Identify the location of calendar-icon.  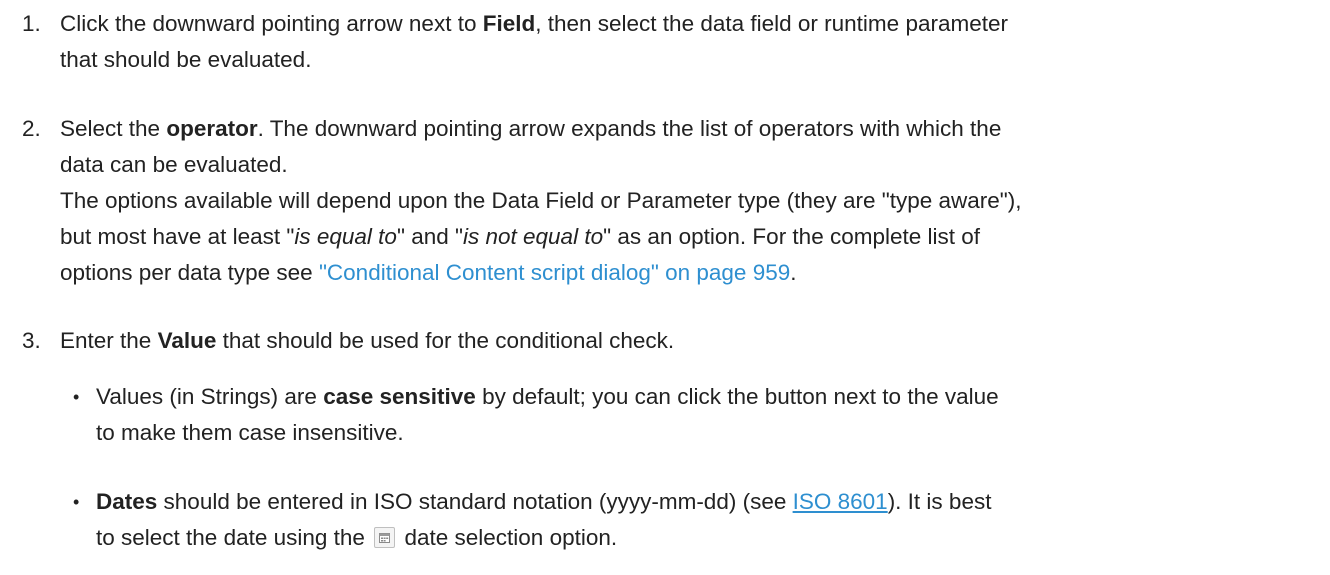
(385, 537).